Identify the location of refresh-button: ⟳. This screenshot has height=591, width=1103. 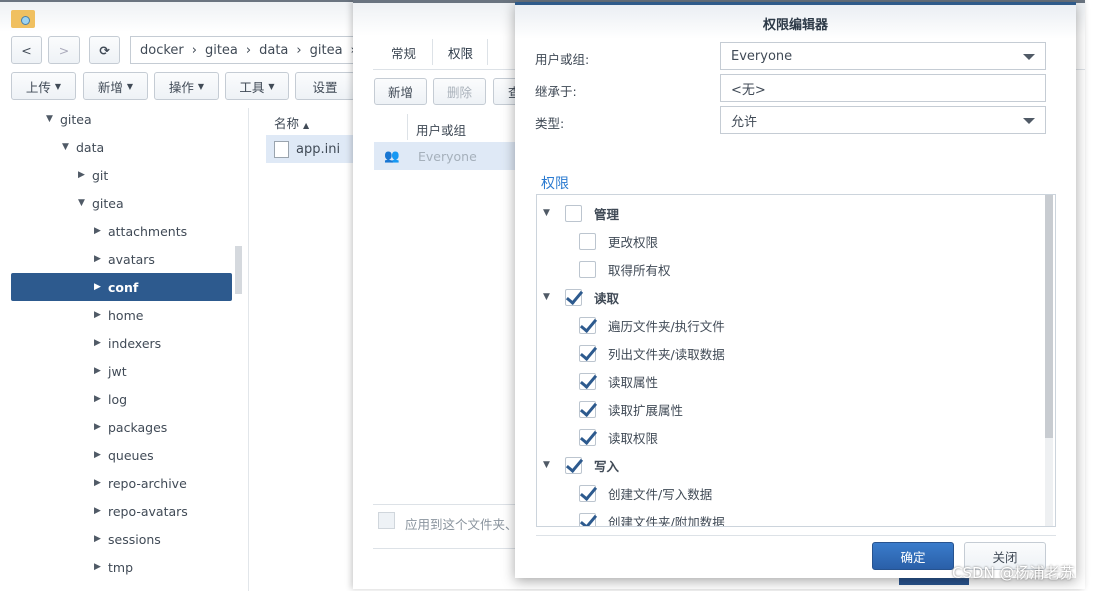
(104, 50).